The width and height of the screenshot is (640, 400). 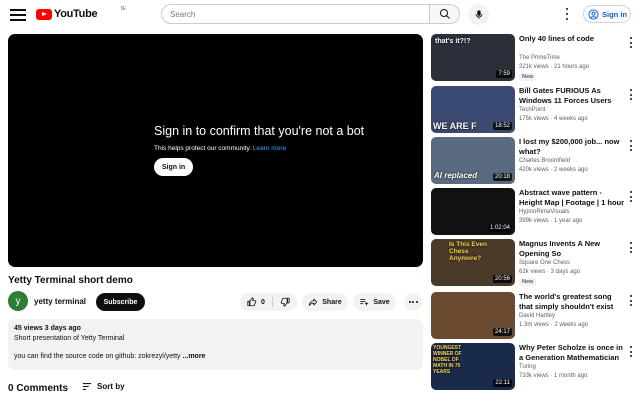 I want to click on recommended-video-title: Only 40 lines of code, so click(x=572, y=39).